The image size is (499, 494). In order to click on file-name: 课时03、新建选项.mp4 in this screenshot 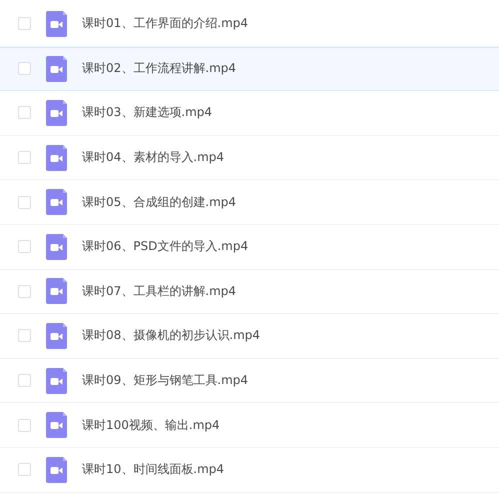, I will do `click(147, 113)`.